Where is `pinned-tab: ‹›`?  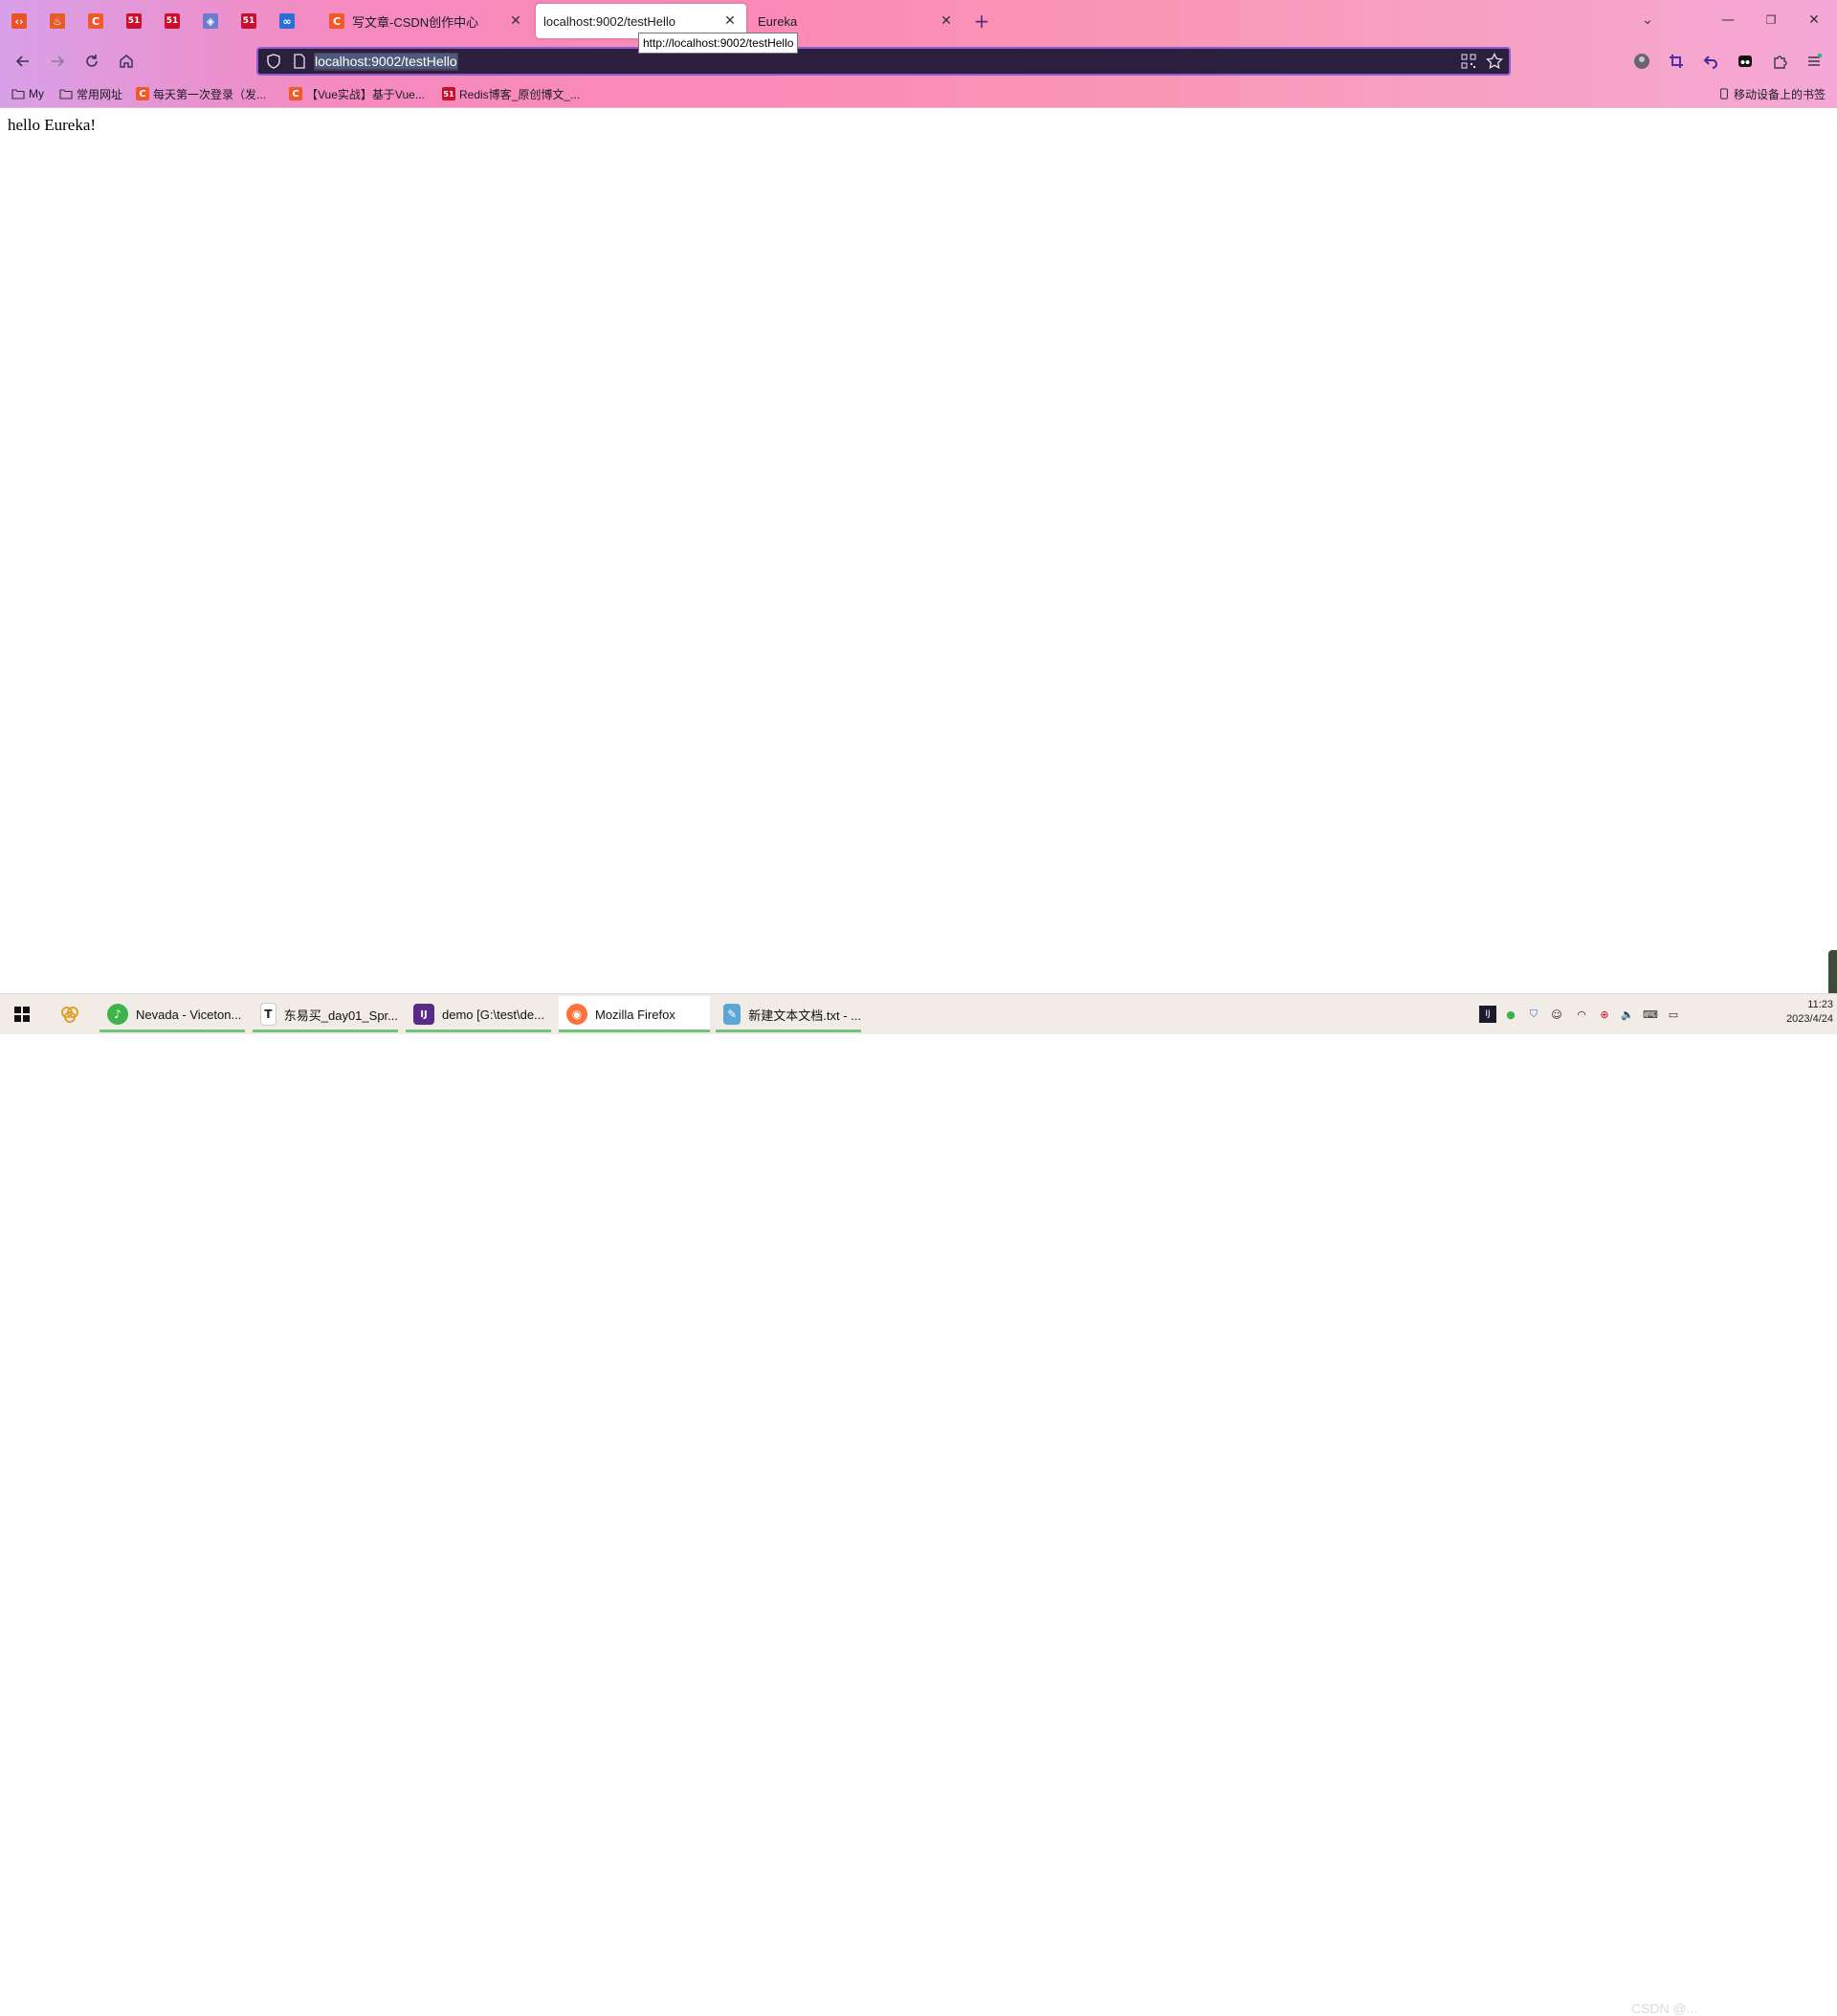
pinned-tab: ‹› is located at coordinates (19, 21).